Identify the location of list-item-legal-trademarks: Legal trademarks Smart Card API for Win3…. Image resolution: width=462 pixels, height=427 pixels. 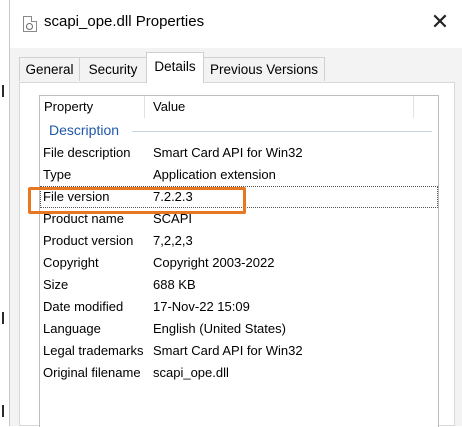
(239, 351).